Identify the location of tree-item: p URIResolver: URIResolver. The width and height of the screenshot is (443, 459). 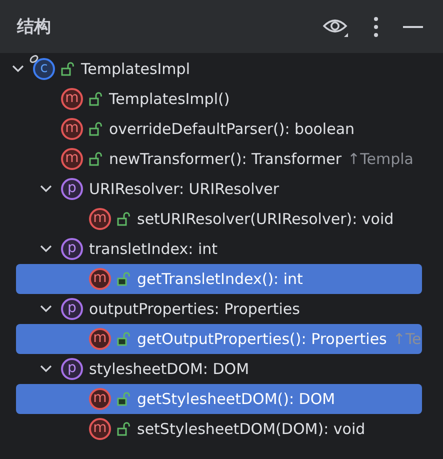
(219, 189).